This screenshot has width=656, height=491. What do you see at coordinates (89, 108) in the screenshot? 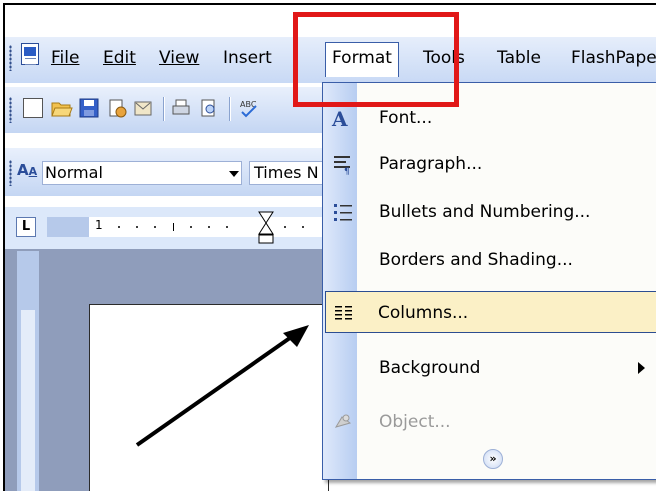
I see `save-icon` at bounding box center [89, 108].